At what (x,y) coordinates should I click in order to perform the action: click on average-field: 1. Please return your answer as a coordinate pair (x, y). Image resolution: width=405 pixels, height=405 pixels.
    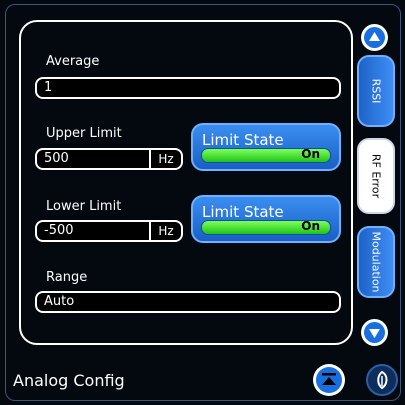
    Looking at the image, I should click on (188, 88).